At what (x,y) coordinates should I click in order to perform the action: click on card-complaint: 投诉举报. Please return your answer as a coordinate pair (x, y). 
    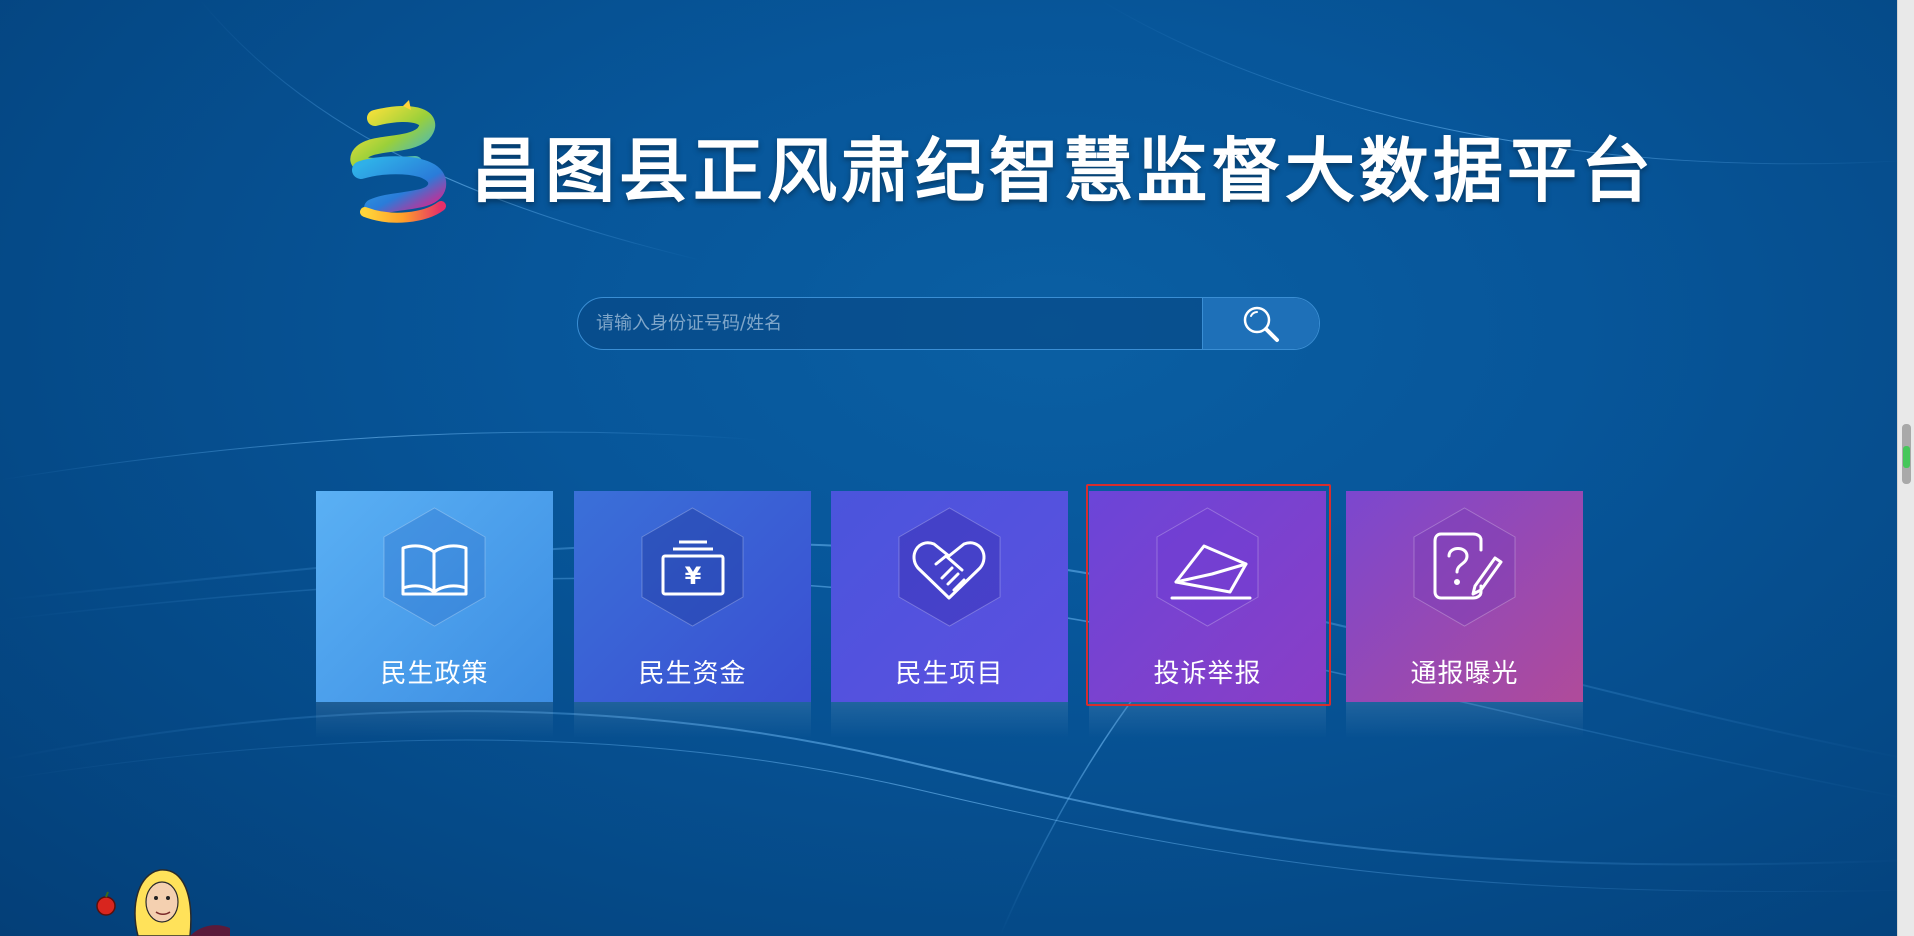
    Looking at the image, I should click on (1207, 614).